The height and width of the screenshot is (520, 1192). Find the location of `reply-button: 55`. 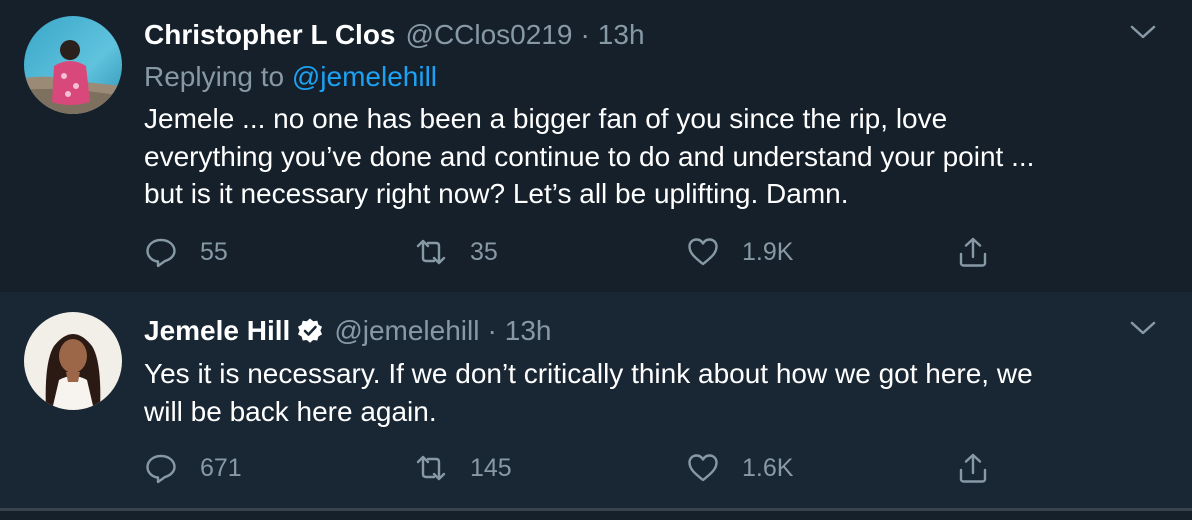

reply-button: 55 is located at coordinates (186, 252).